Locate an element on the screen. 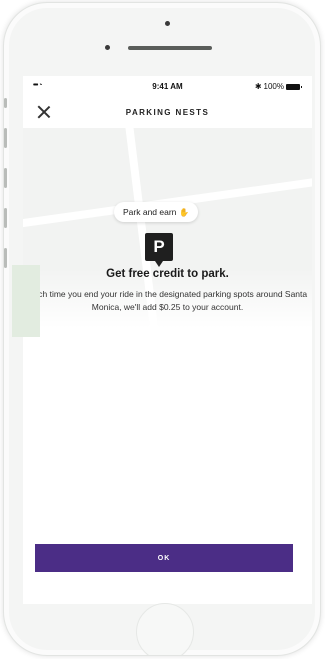  side-button is located at coordinates (5, 218).